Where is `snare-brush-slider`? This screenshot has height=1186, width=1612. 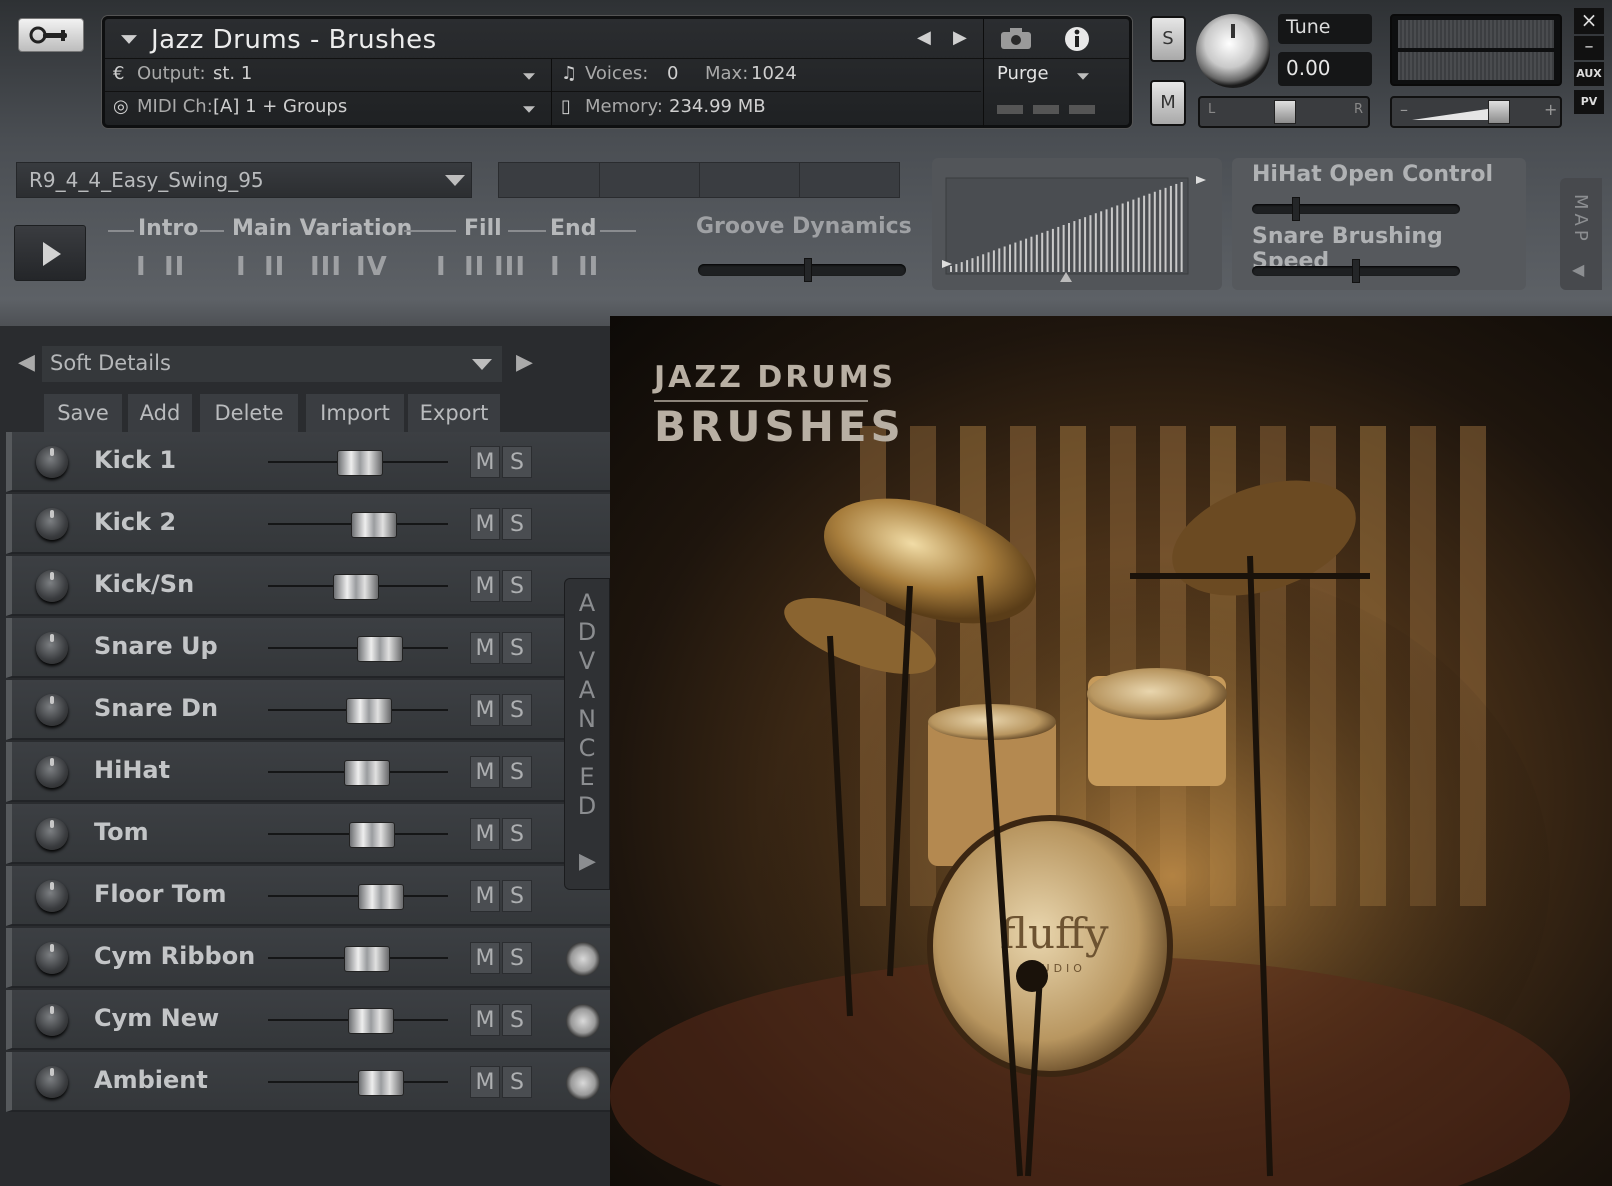 snare-brush-slider is located at coordinates (1356, 271).